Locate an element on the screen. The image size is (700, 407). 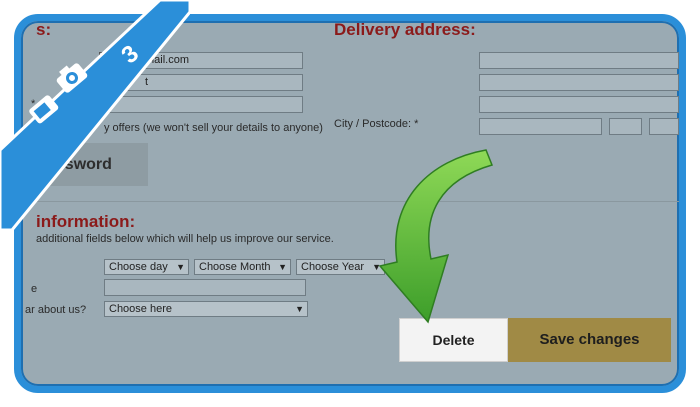
arrow-shape is located at coordinates (436, 236).